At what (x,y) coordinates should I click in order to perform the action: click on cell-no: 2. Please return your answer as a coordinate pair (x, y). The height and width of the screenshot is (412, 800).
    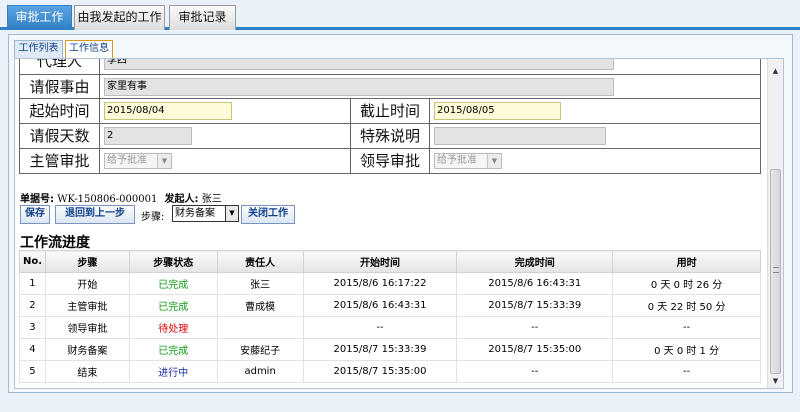
    Looking at the image, I should click on (32, 305).